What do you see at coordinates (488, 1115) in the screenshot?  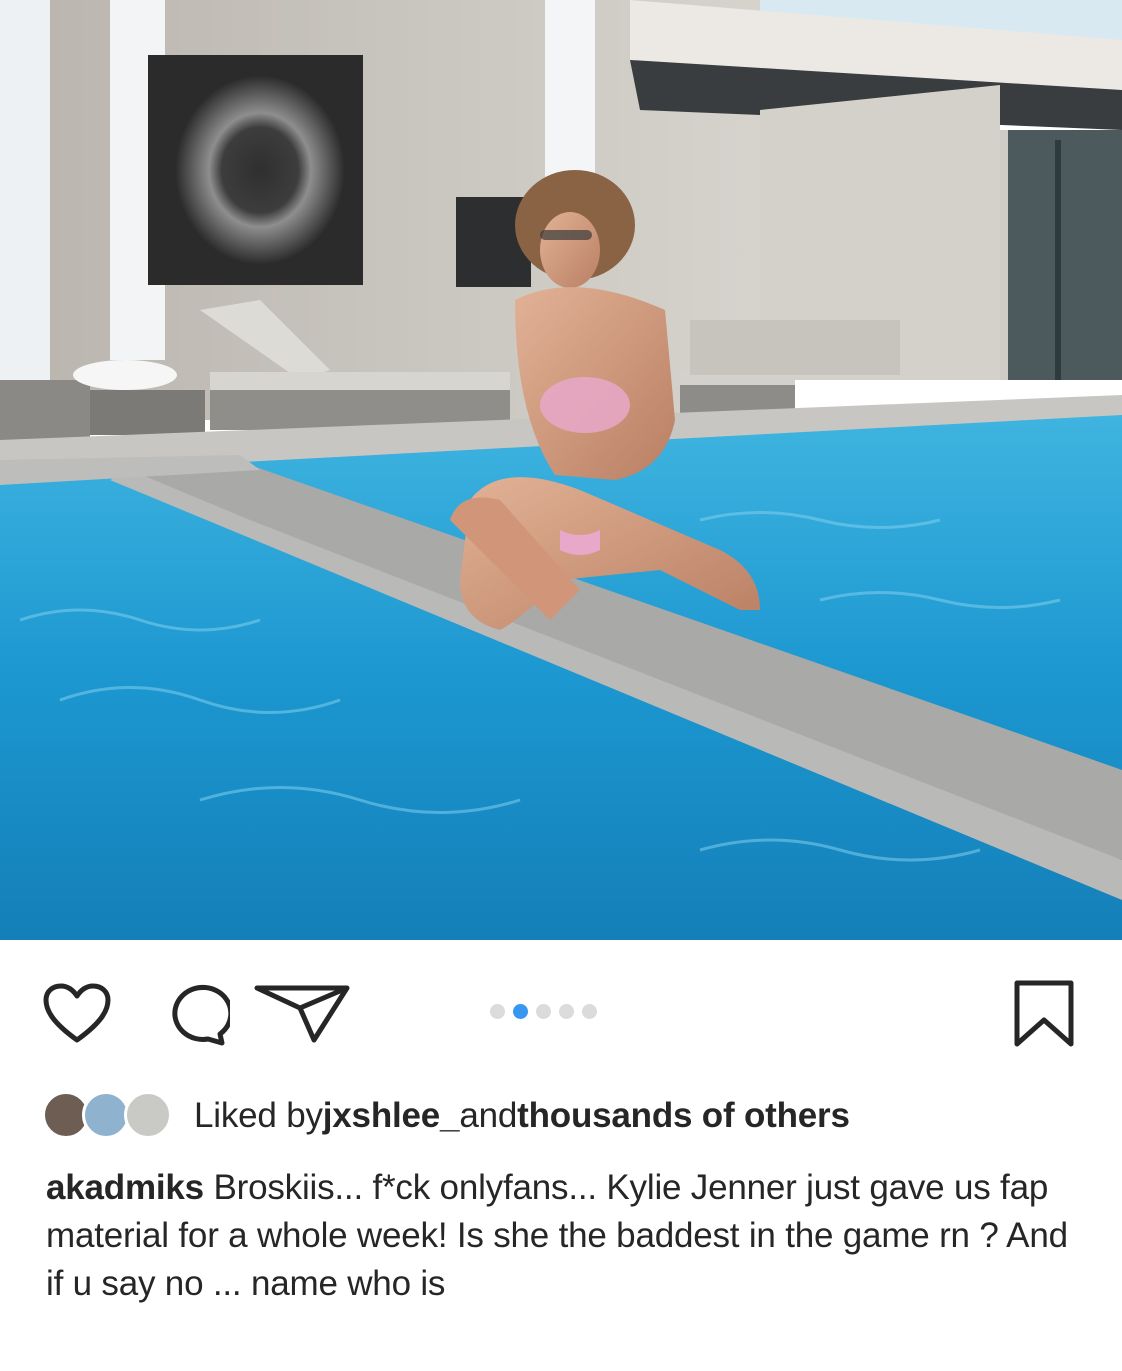 I see `likes-middle: and` at bounding box center [488, 1115].